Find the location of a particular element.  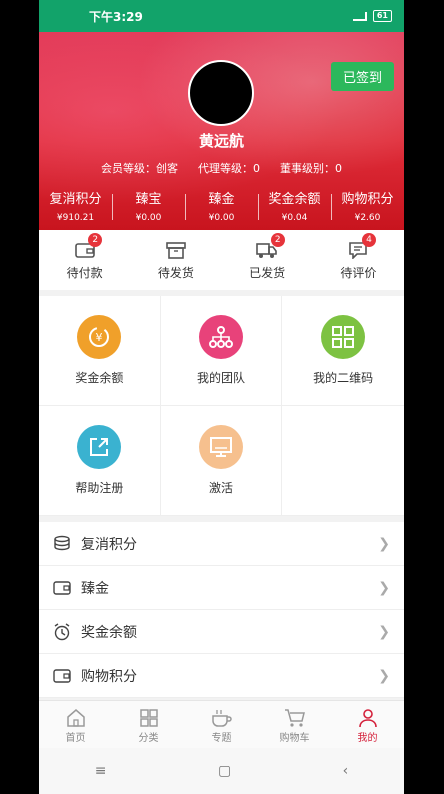

share-icon is located at coordinates (99, 447).